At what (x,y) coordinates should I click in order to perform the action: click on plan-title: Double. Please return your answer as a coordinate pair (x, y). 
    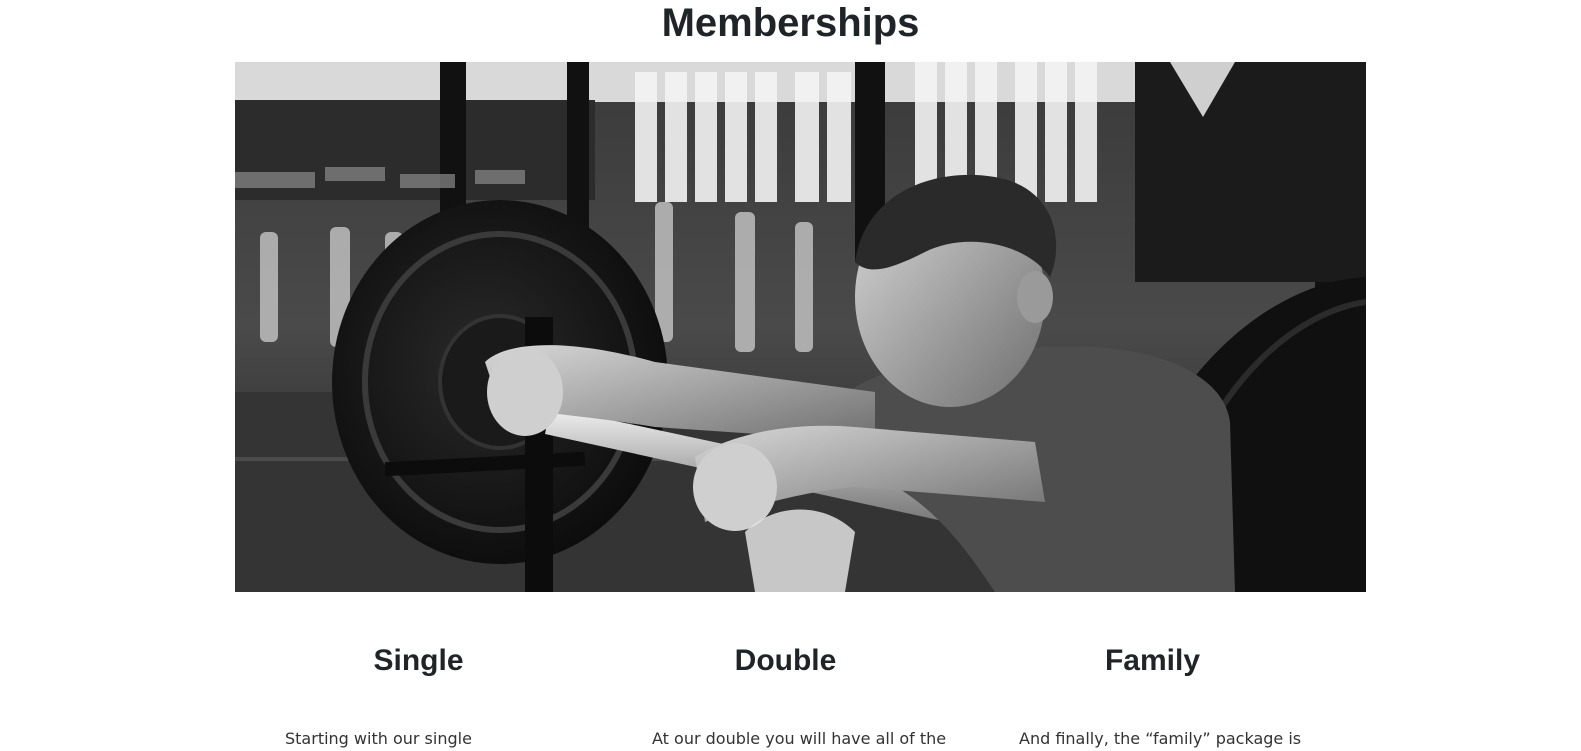
    Looking at the image, I should click on (785, 660).